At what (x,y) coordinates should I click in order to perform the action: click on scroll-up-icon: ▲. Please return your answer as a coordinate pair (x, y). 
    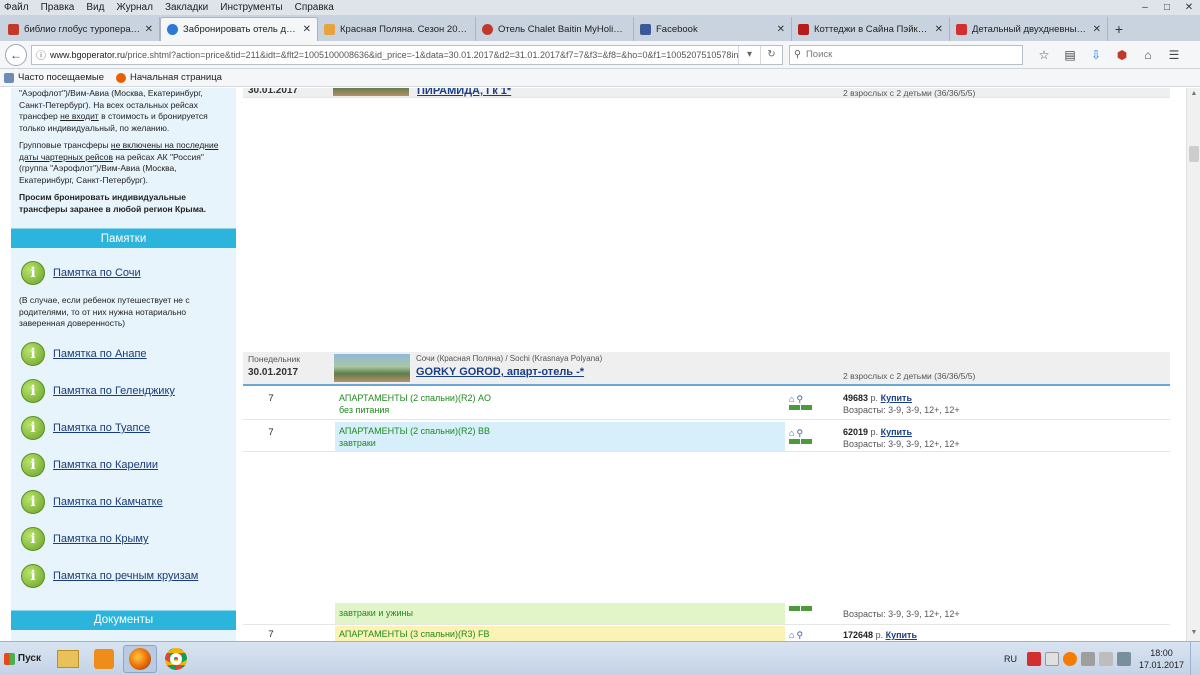
    Looking at the image, I should click on (1193, 95).